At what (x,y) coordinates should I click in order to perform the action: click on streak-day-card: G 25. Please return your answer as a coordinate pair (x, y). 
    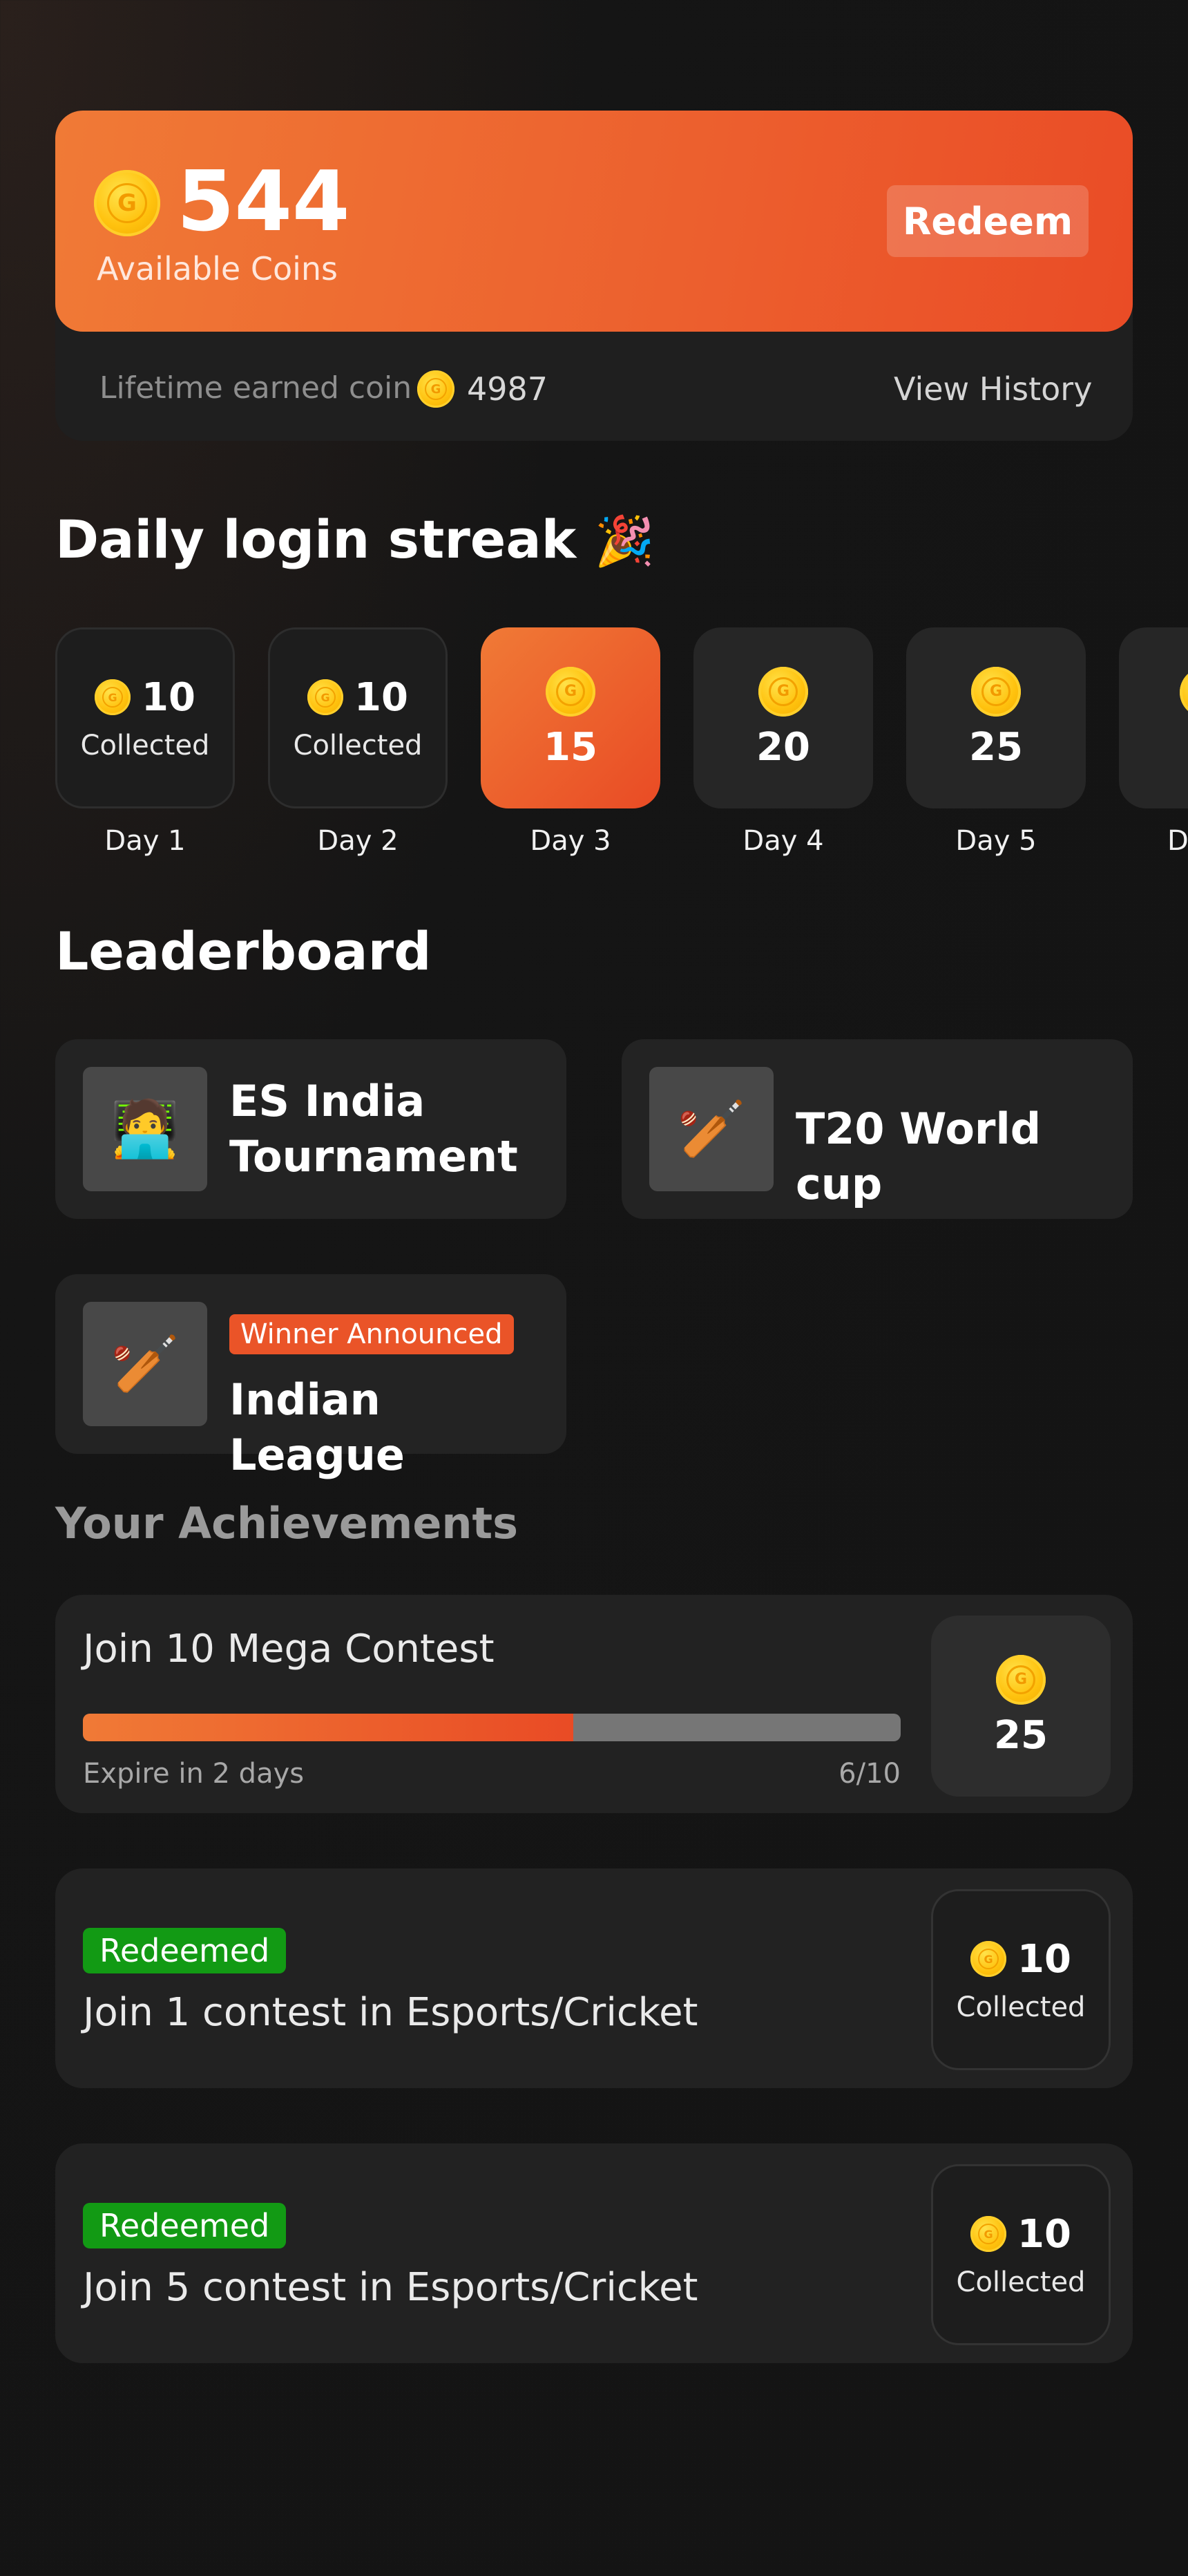
    Looking at the image, I should click on (996, 717).